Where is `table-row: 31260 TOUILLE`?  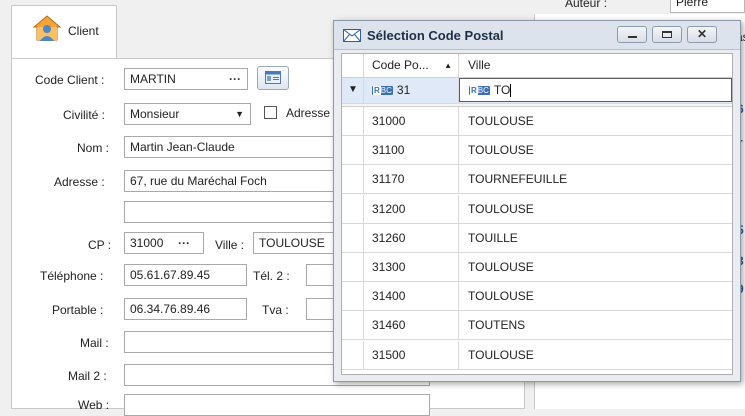
table-row: 31260 TOUILLE is located at coordinates (537, 238).